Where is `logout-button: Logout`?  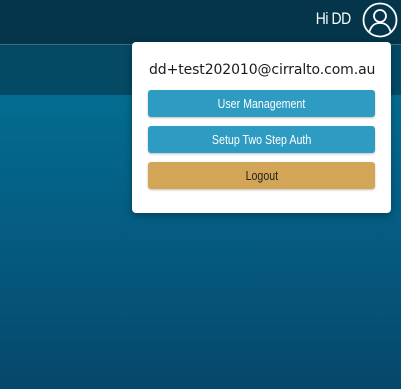 logout-button: Logout is located at coordinates (261, 175).